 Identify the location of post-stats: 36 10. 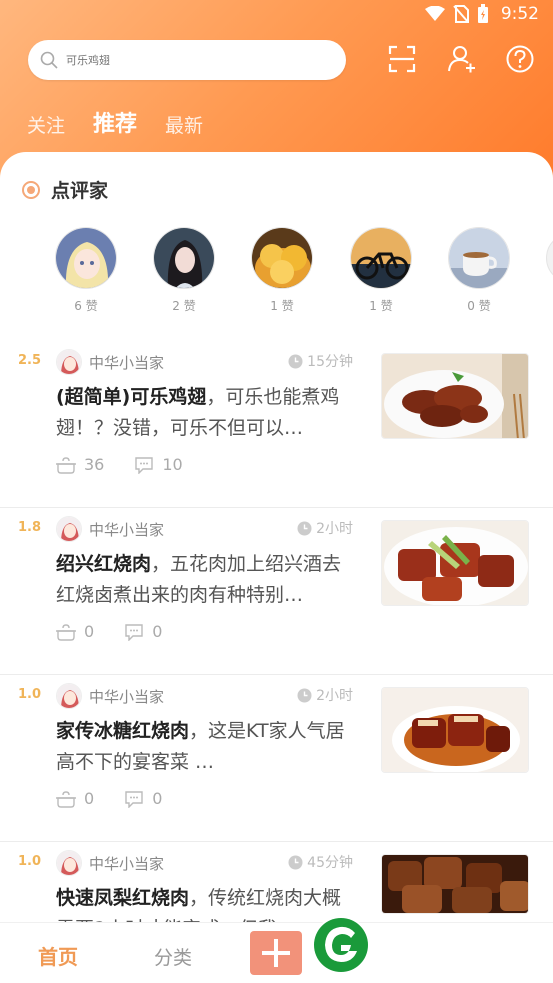
(134, 464).